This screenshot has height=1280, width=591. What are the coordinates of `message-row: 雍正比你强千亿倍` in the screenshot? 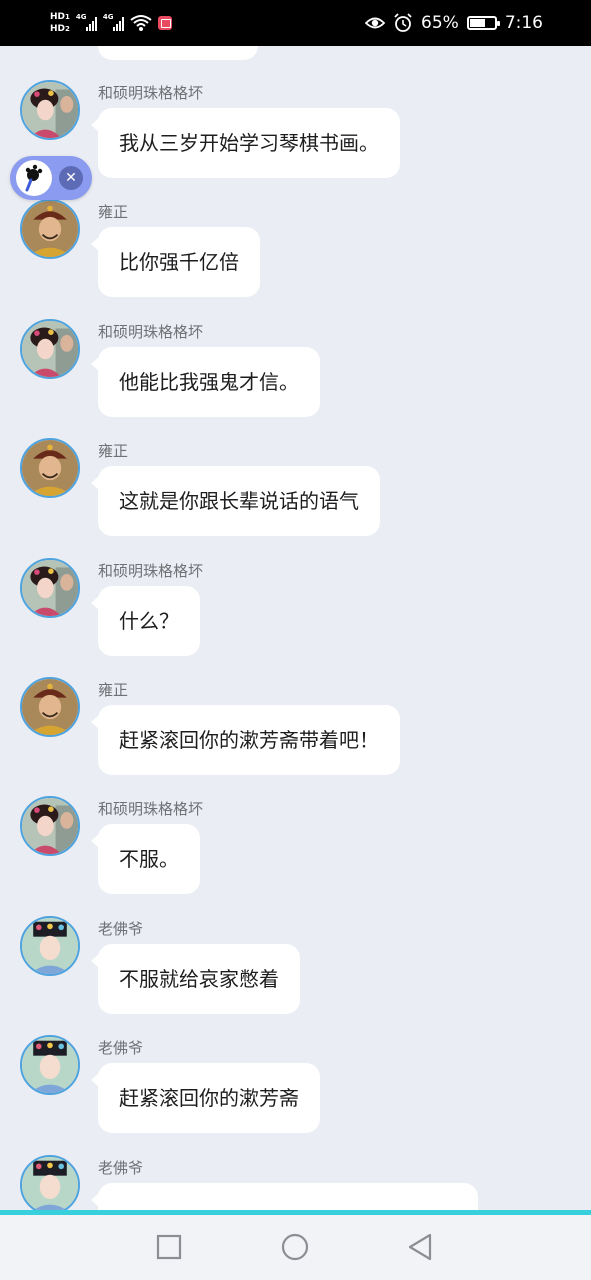 It's located at (295, 254).